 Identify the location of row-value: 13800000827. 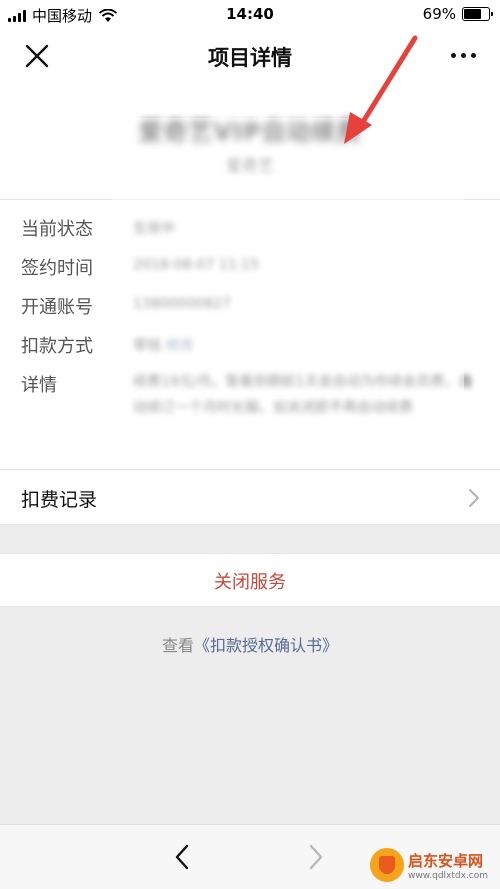
(182, 304).